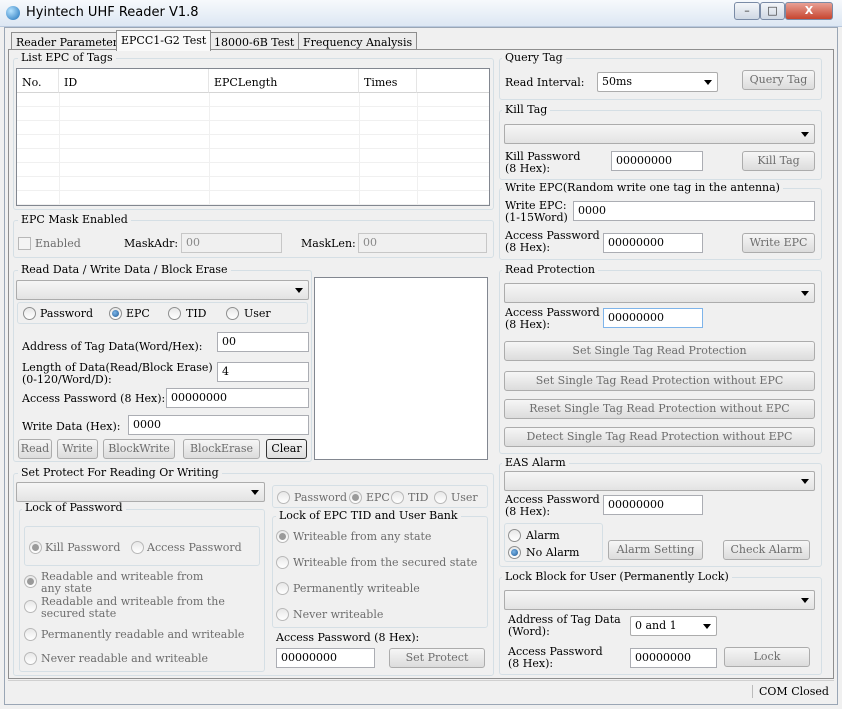 The height and width of the screenshot is (709, 842). I want to click on pw-lock-radio-any-state, so click(30, 581).